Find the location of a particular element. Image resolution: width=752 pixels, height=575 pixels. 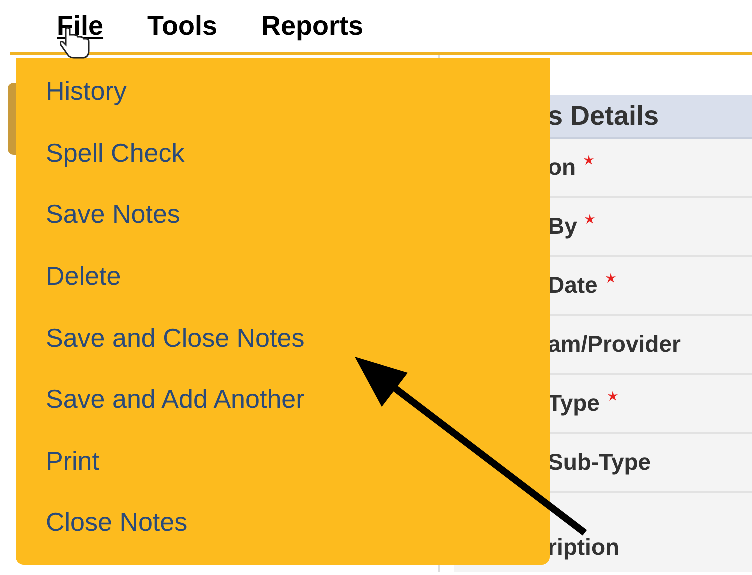

field-label: am/Provider is located at coordinates (614, 345).